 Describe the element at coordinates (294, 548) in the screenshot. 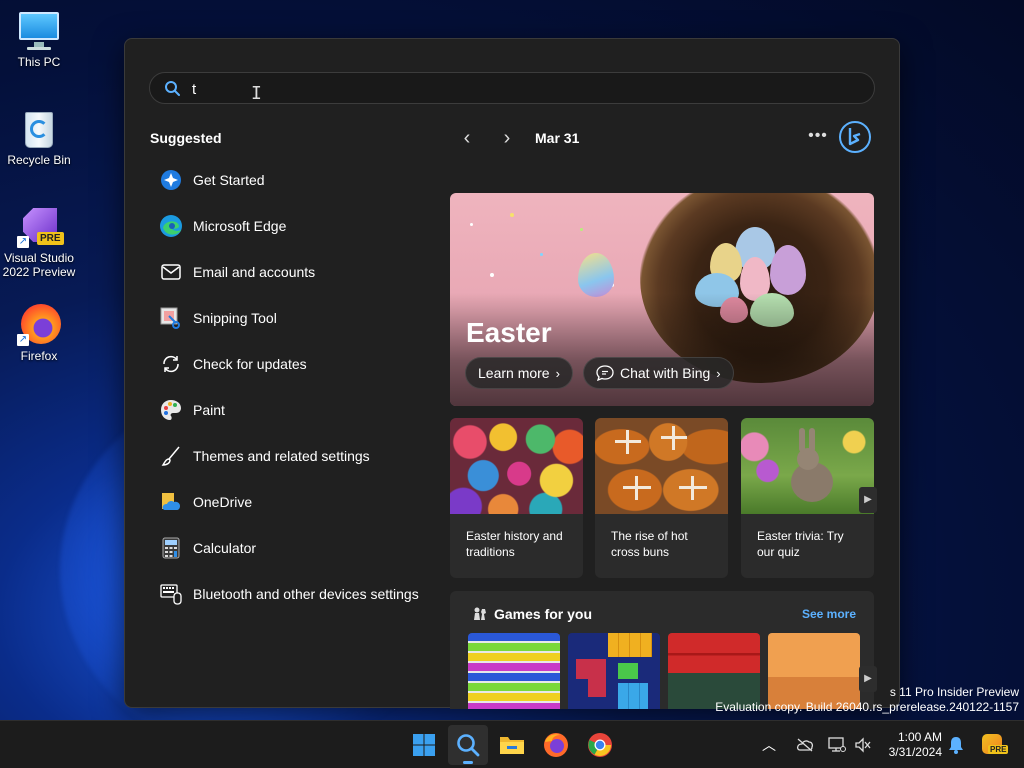

I see `suggested-item-calculator: Calculator` at that location.